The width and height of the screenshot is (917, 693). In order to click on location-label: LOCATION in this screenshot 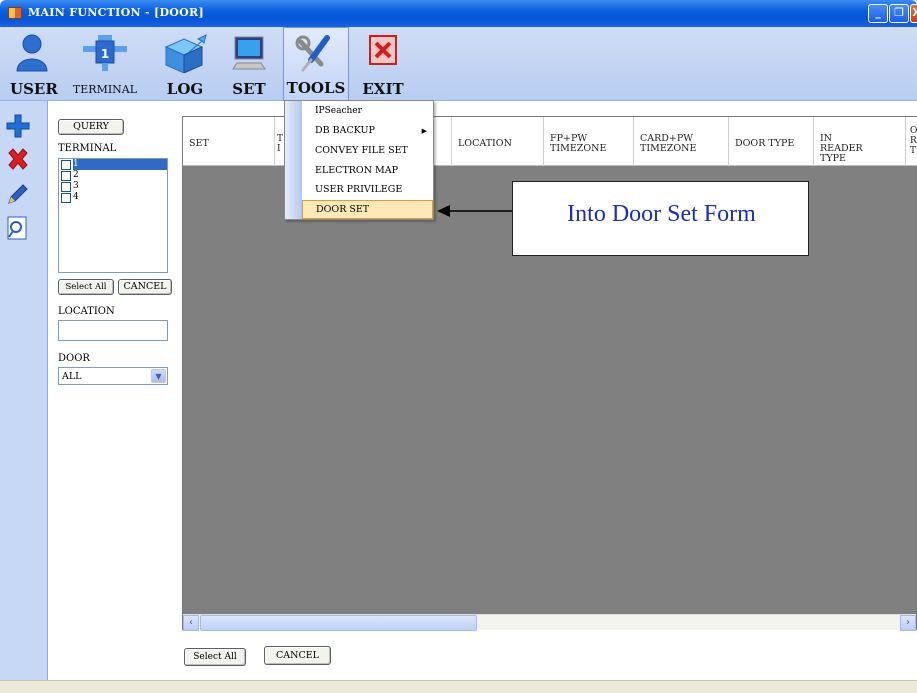, I will do `click(86, 311)`.